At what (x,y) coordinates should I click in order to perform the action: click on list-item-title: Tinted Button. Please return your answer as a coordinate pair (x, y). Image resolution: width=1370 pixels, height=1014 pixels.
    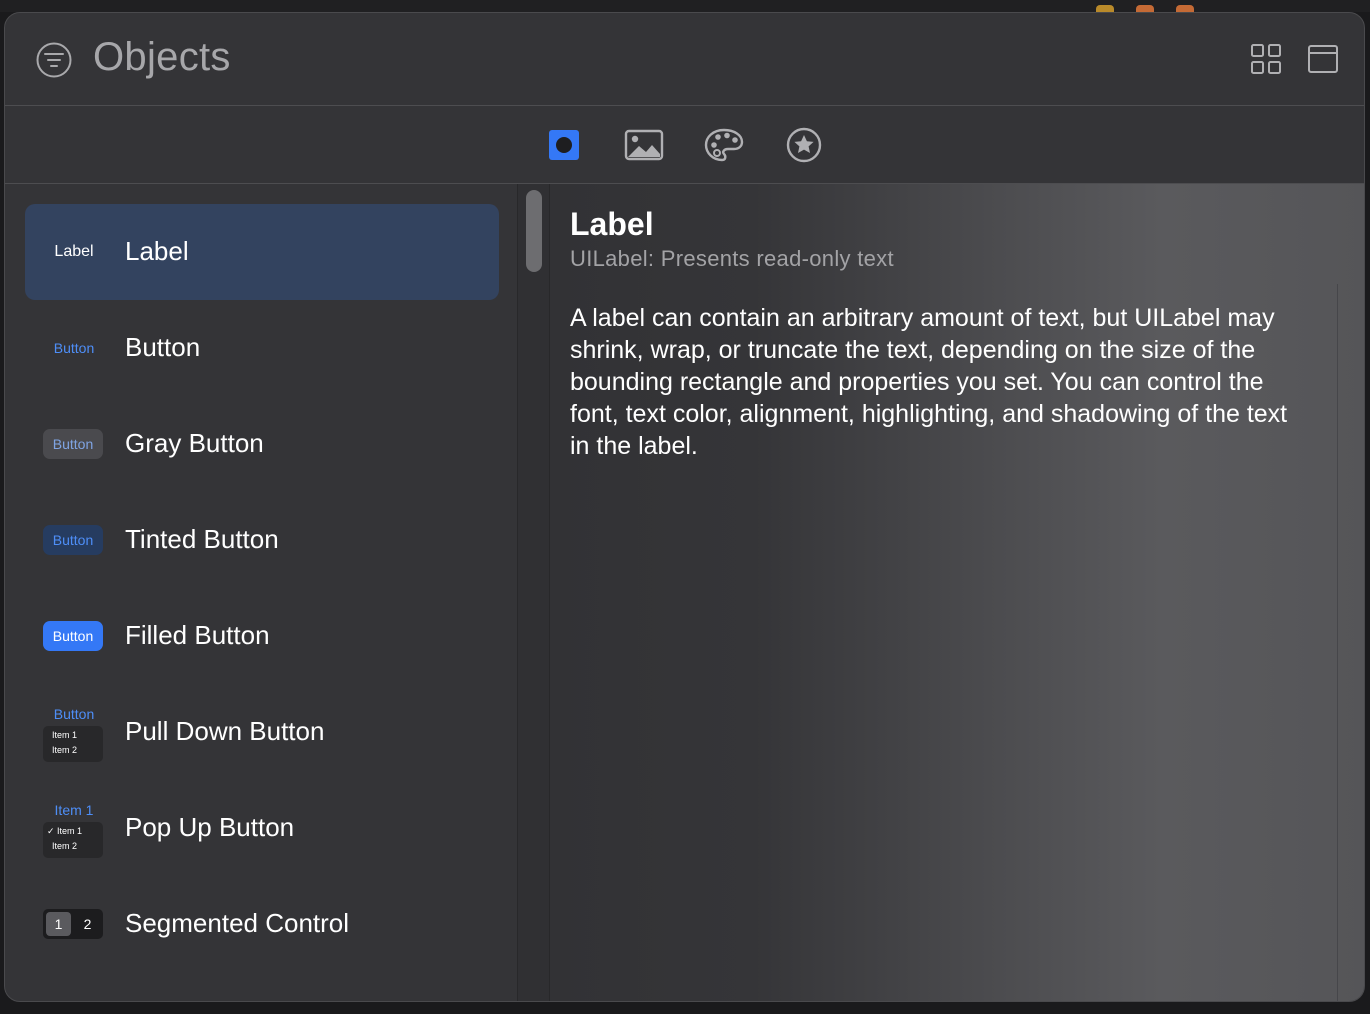
    Looking at the image, I should click on (202, 539).